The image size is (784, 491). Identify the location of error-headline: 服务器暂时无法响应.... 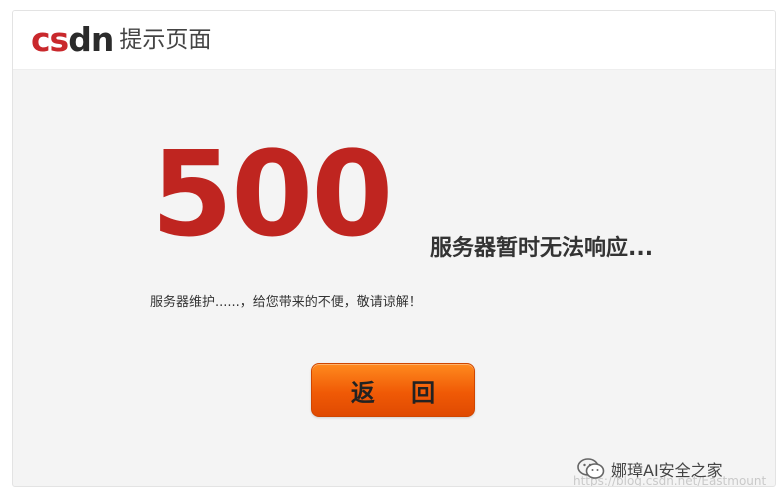
(542, 248).